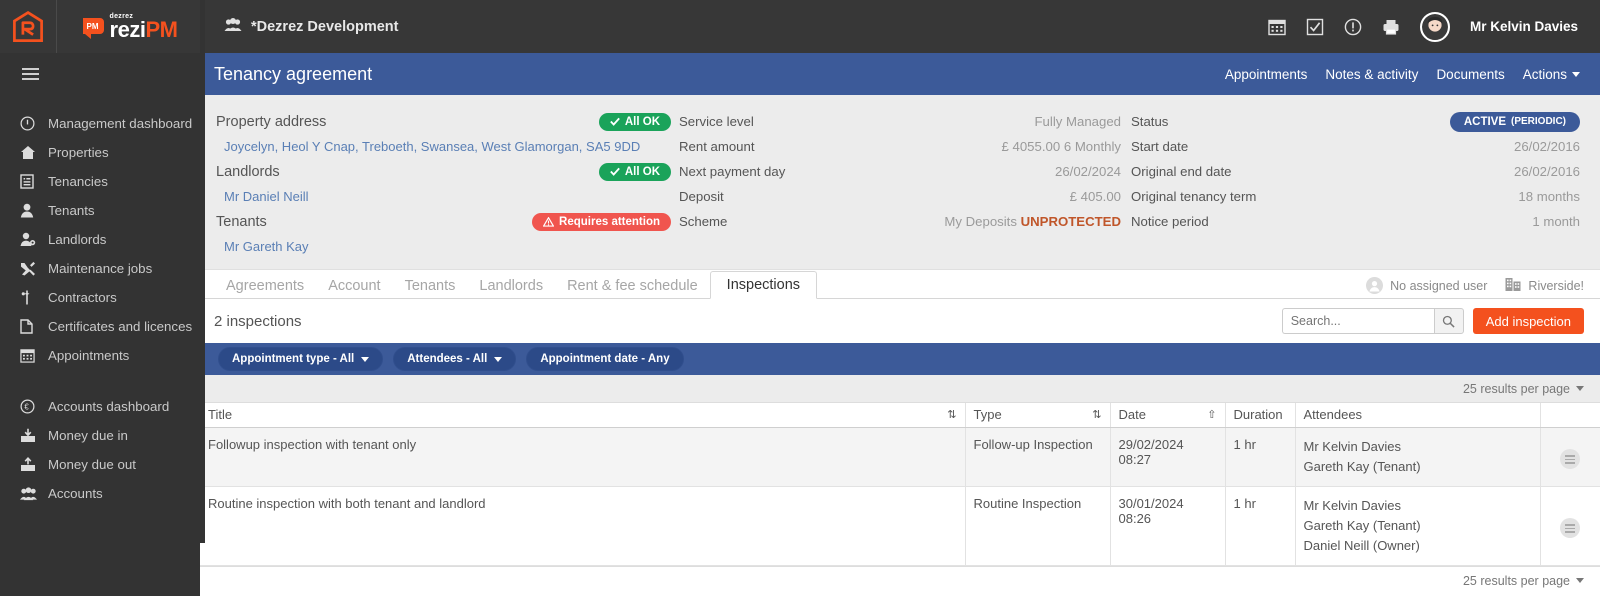 This screenshot has height=596, width=1600. I want to click on page-icon, so click(34, 326).